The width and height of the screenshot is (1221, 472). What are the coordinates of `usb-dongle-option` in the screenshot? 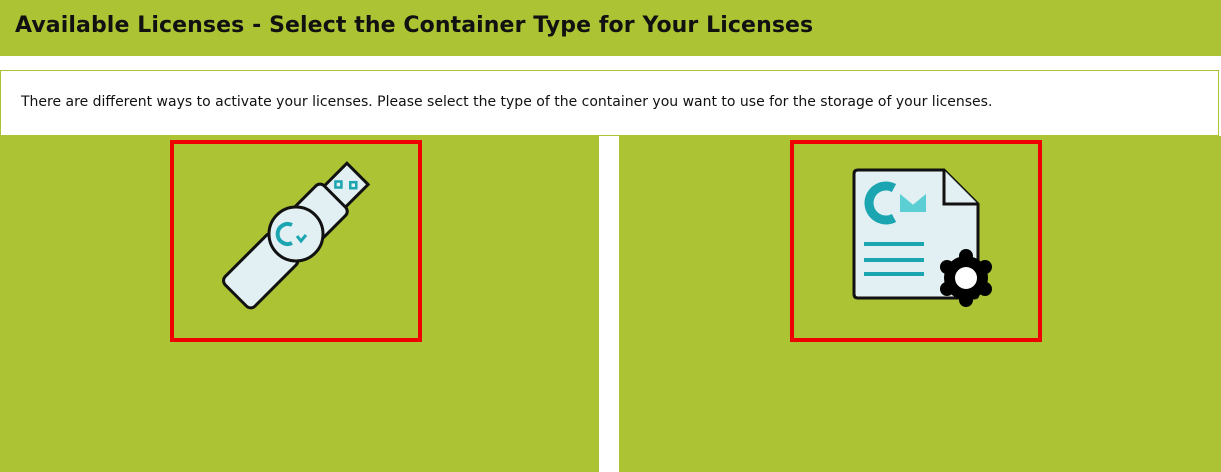 It's located at (296, 241).